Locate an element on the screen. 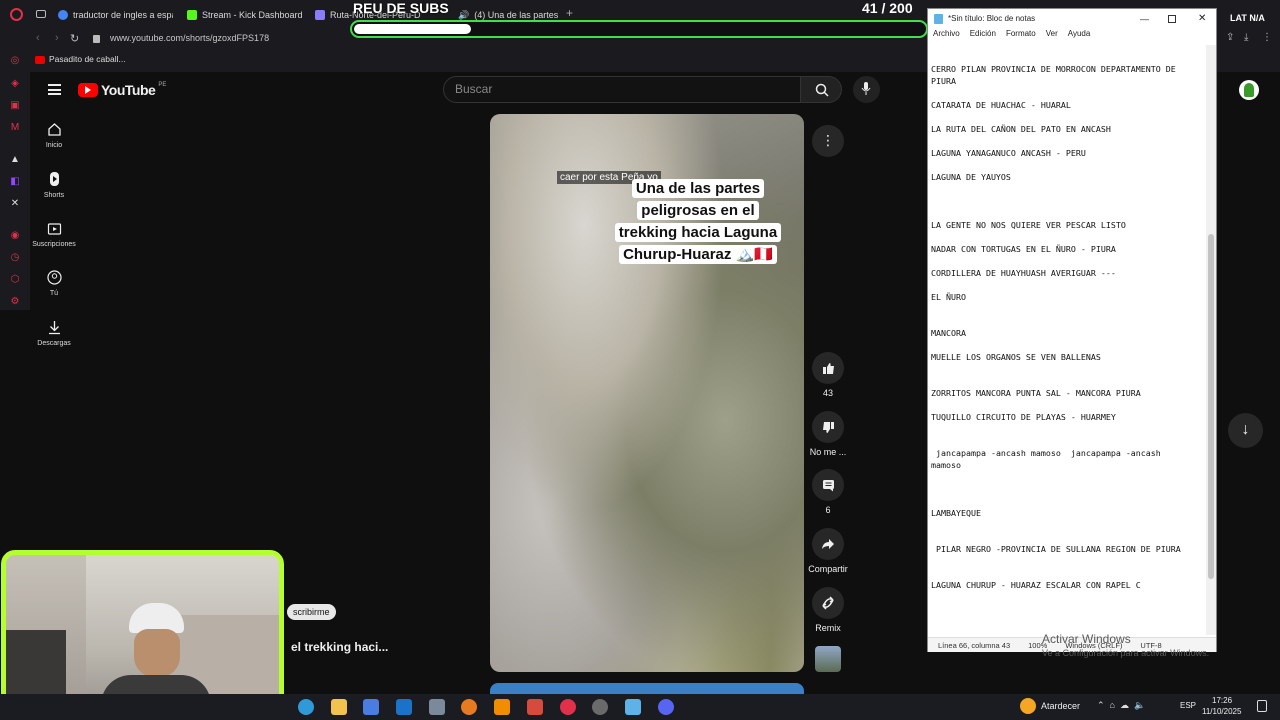 This screenshot has height=720, width=1280. discord-icon is located at coordinates (666, 707).